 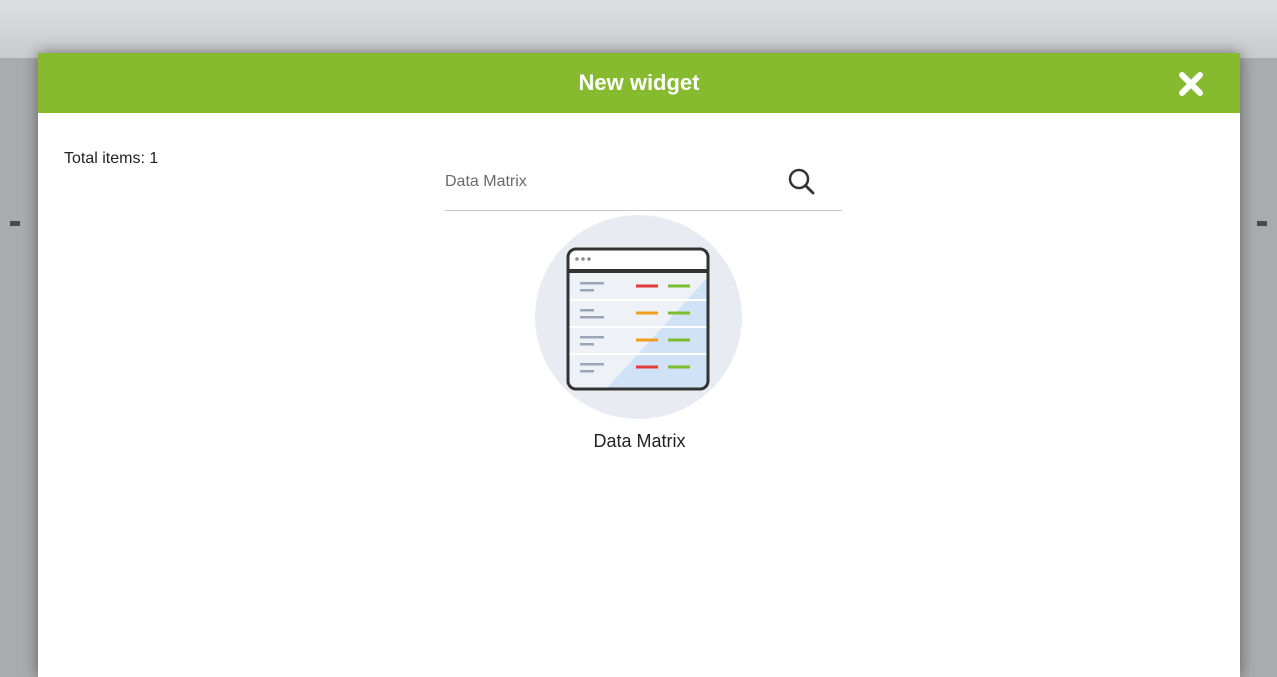 I want to click on widget-tile-data-matrix: Data Matrix, so click(x=637, y=338).